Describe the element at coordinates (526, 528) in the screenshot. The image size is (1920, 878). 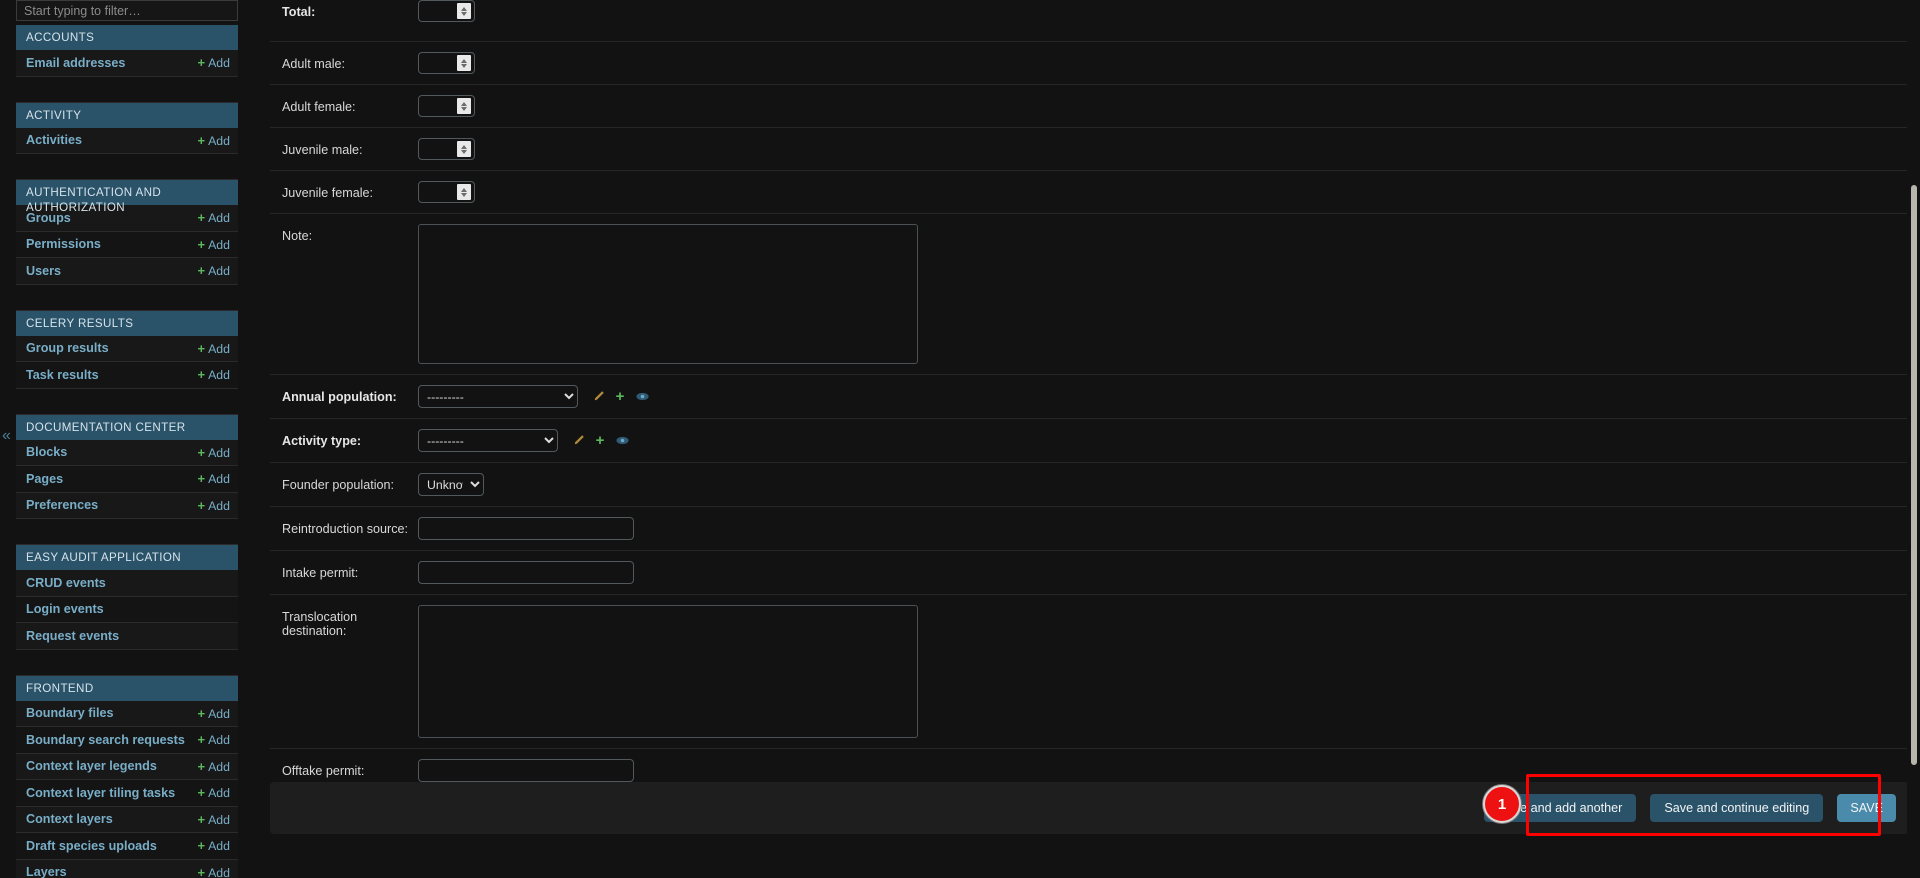
I see `reintroduction-source-input` at that location.